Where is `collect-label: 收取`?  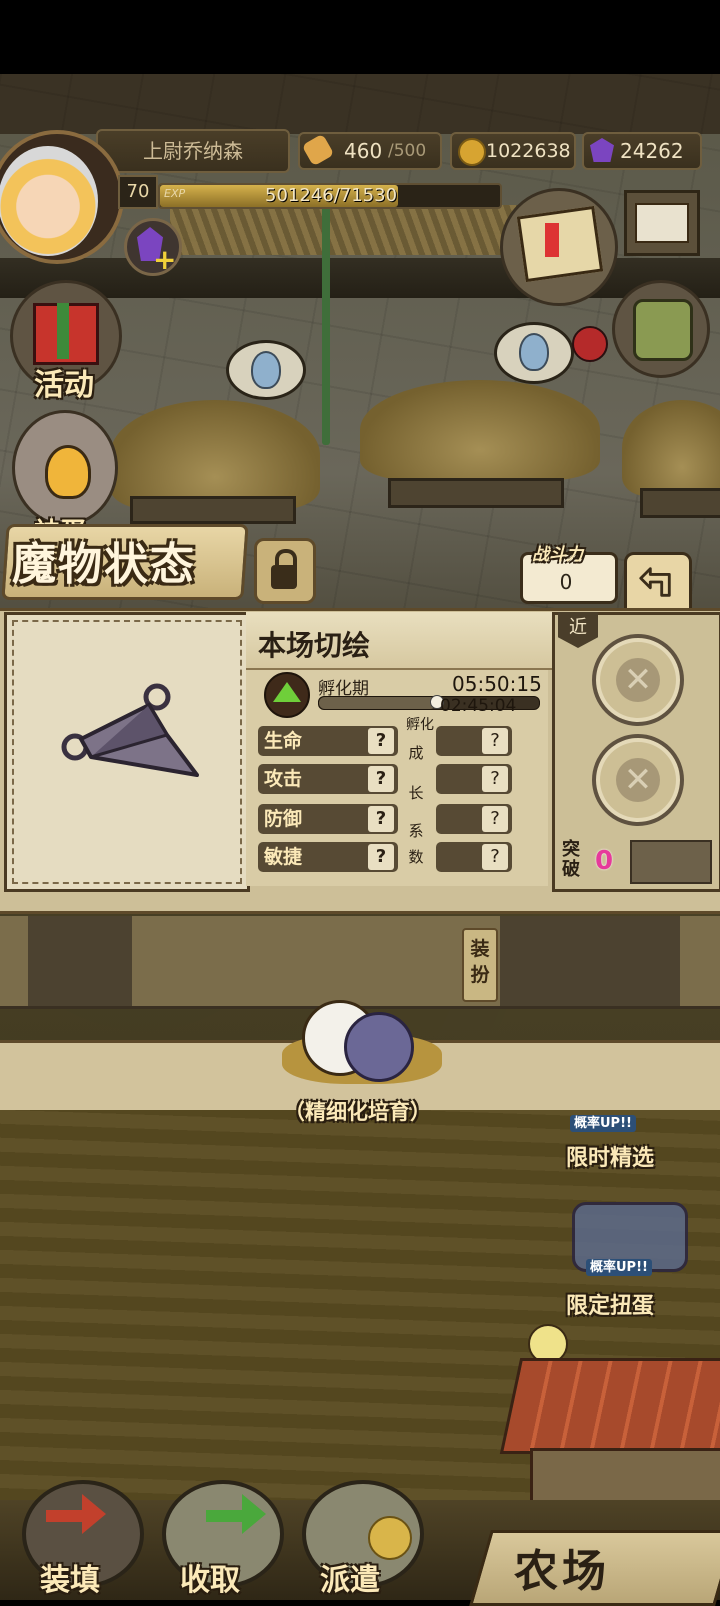
collect-label: 收取 is located at coordinates (210, 1580).